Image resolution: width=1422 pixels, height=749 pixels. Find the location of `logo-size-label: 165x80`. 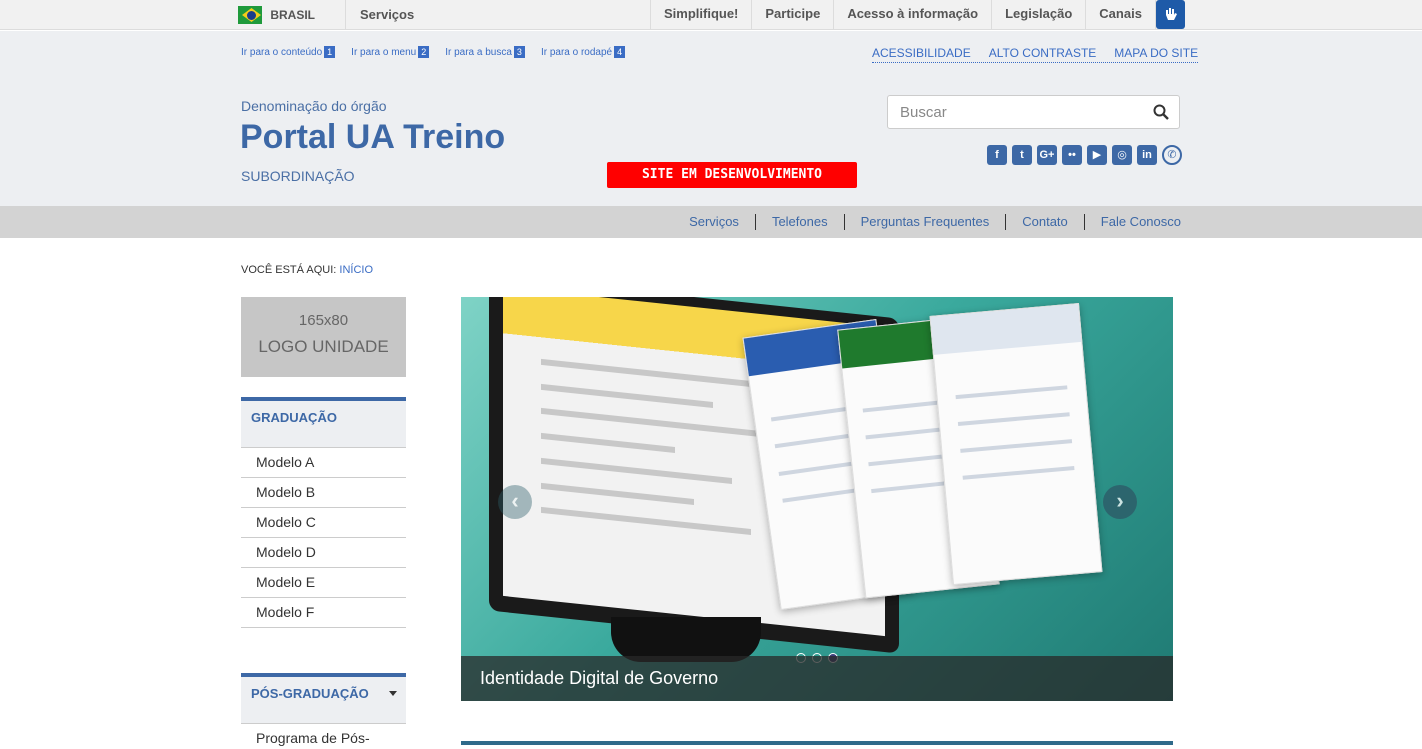

logo-size-label: 165x80 is located at coordinates (323, 320).